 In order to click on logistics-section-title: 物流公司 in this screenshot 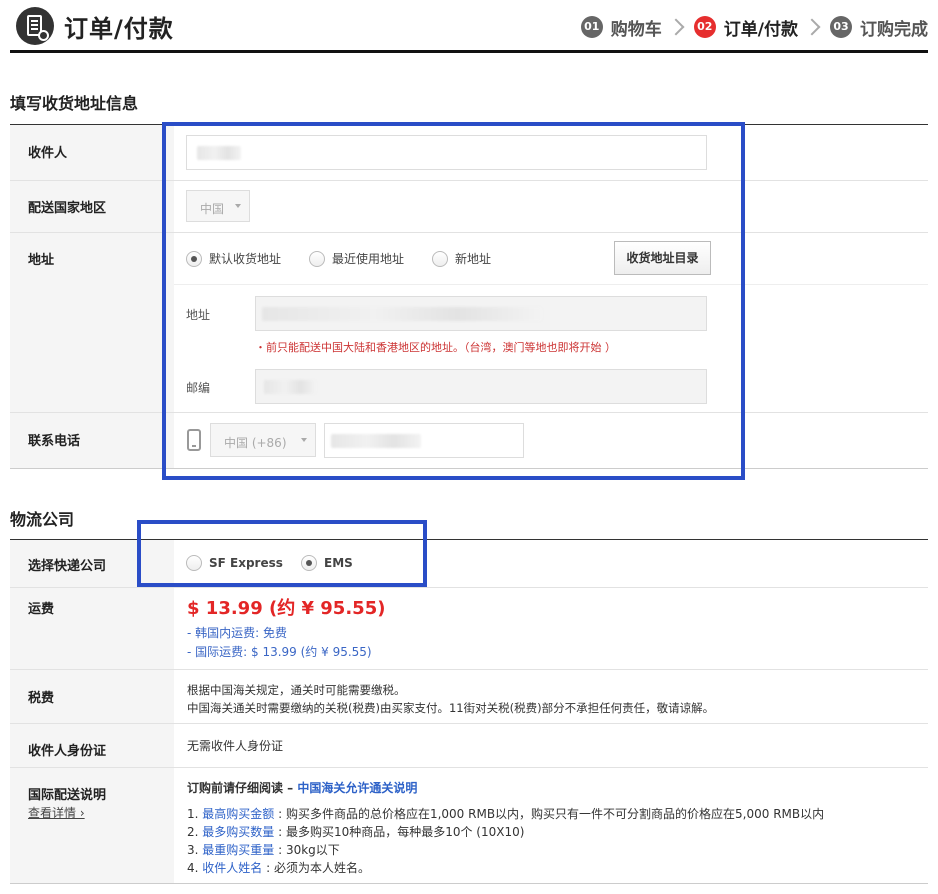, I will do `click(42, 519)`.